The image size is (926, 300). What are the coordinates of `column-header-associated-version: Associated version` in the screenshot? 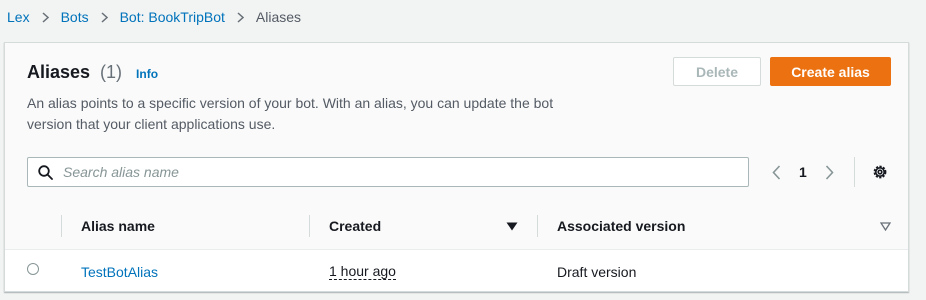 It's located at (621, 226).